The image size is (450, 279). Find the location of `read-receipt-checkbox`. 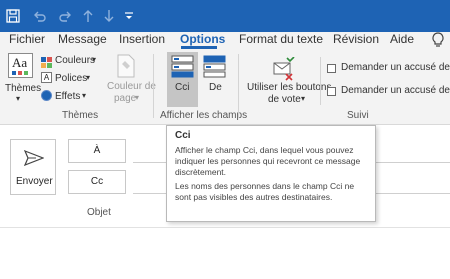

read-receipt-checkbox is located at coordinates (331, 68).